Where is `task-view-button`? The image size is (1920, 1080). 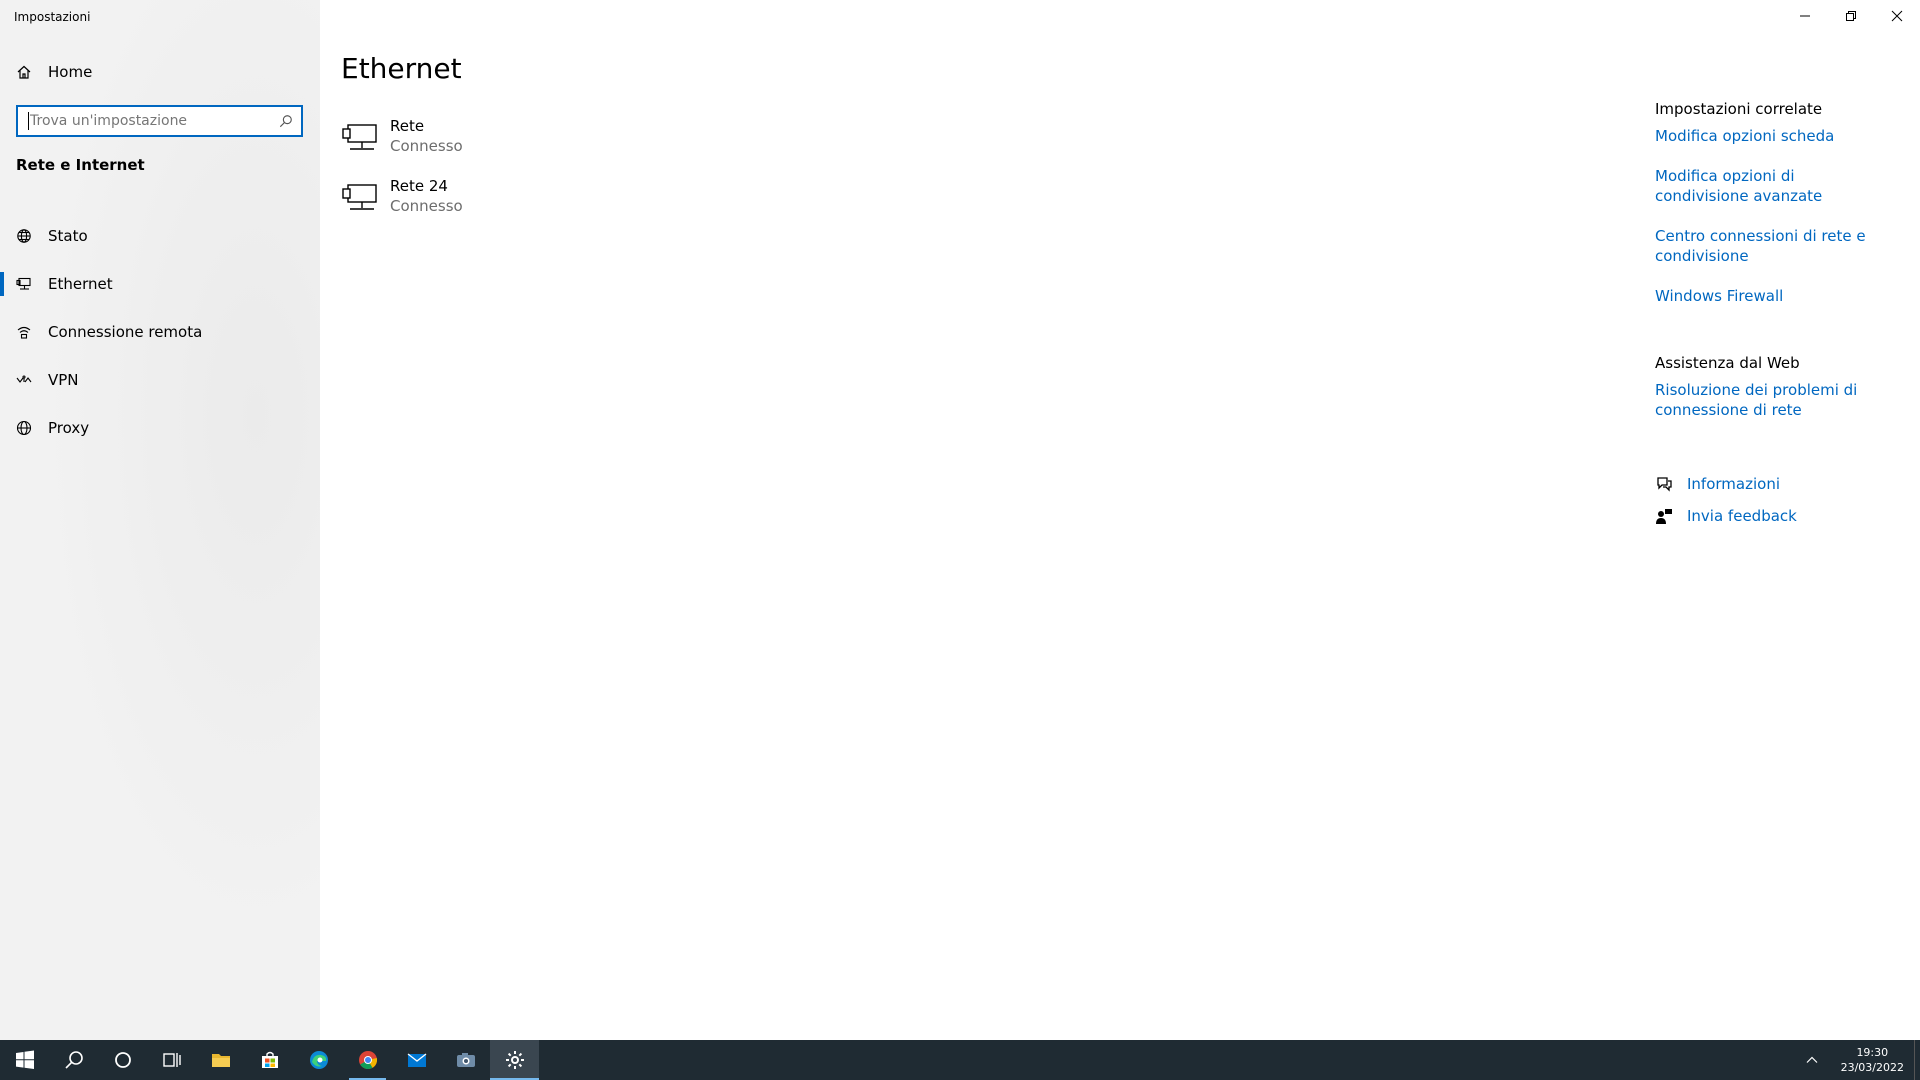
task-view-button is located at coordinates (171, 1060).